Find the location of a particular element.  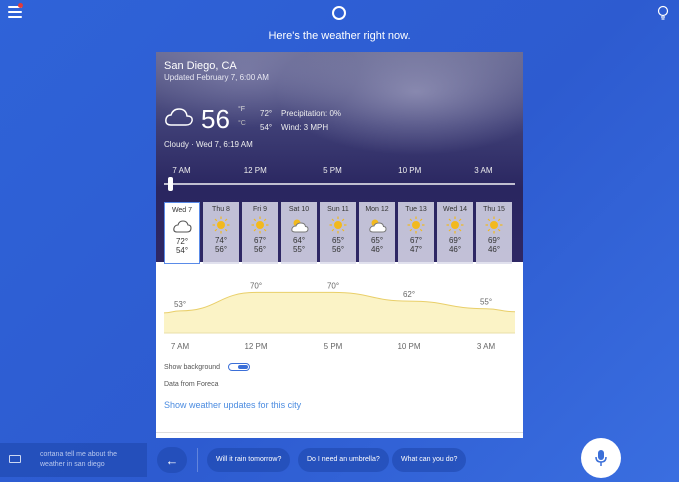

page-title: Here's the weather right now. is located at coordinates (339, 36).